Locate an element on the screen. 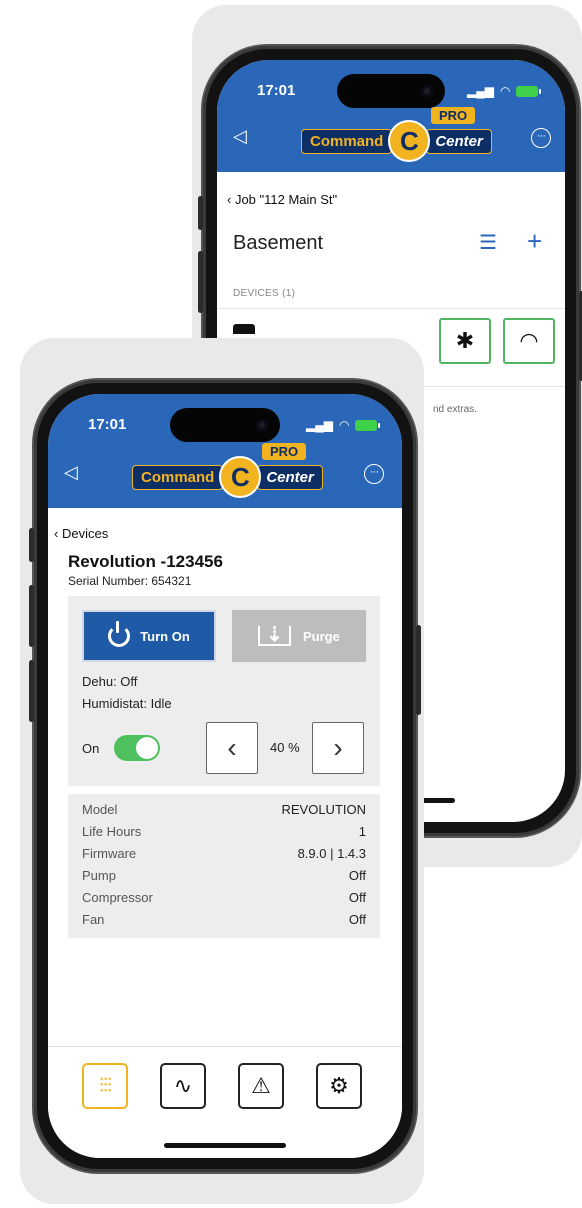 The image size is (582, 1208). tab-settings: ⚙ is located at coordinates (339, 1086).